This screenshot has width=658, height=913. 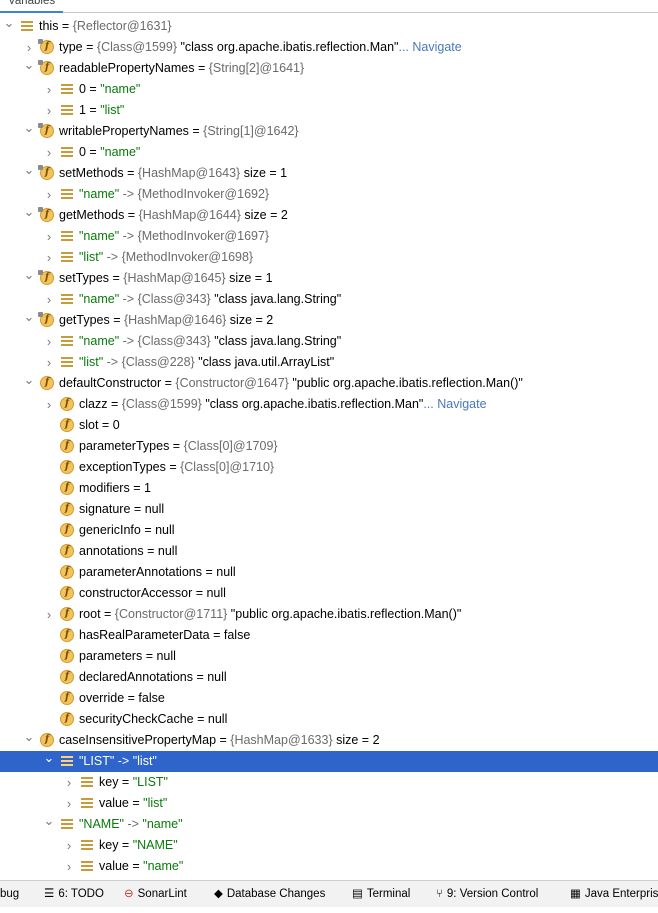 I want to click on tree-row: › "list" -> {MethodInvoker@1698}, so click(x=329, y=257).